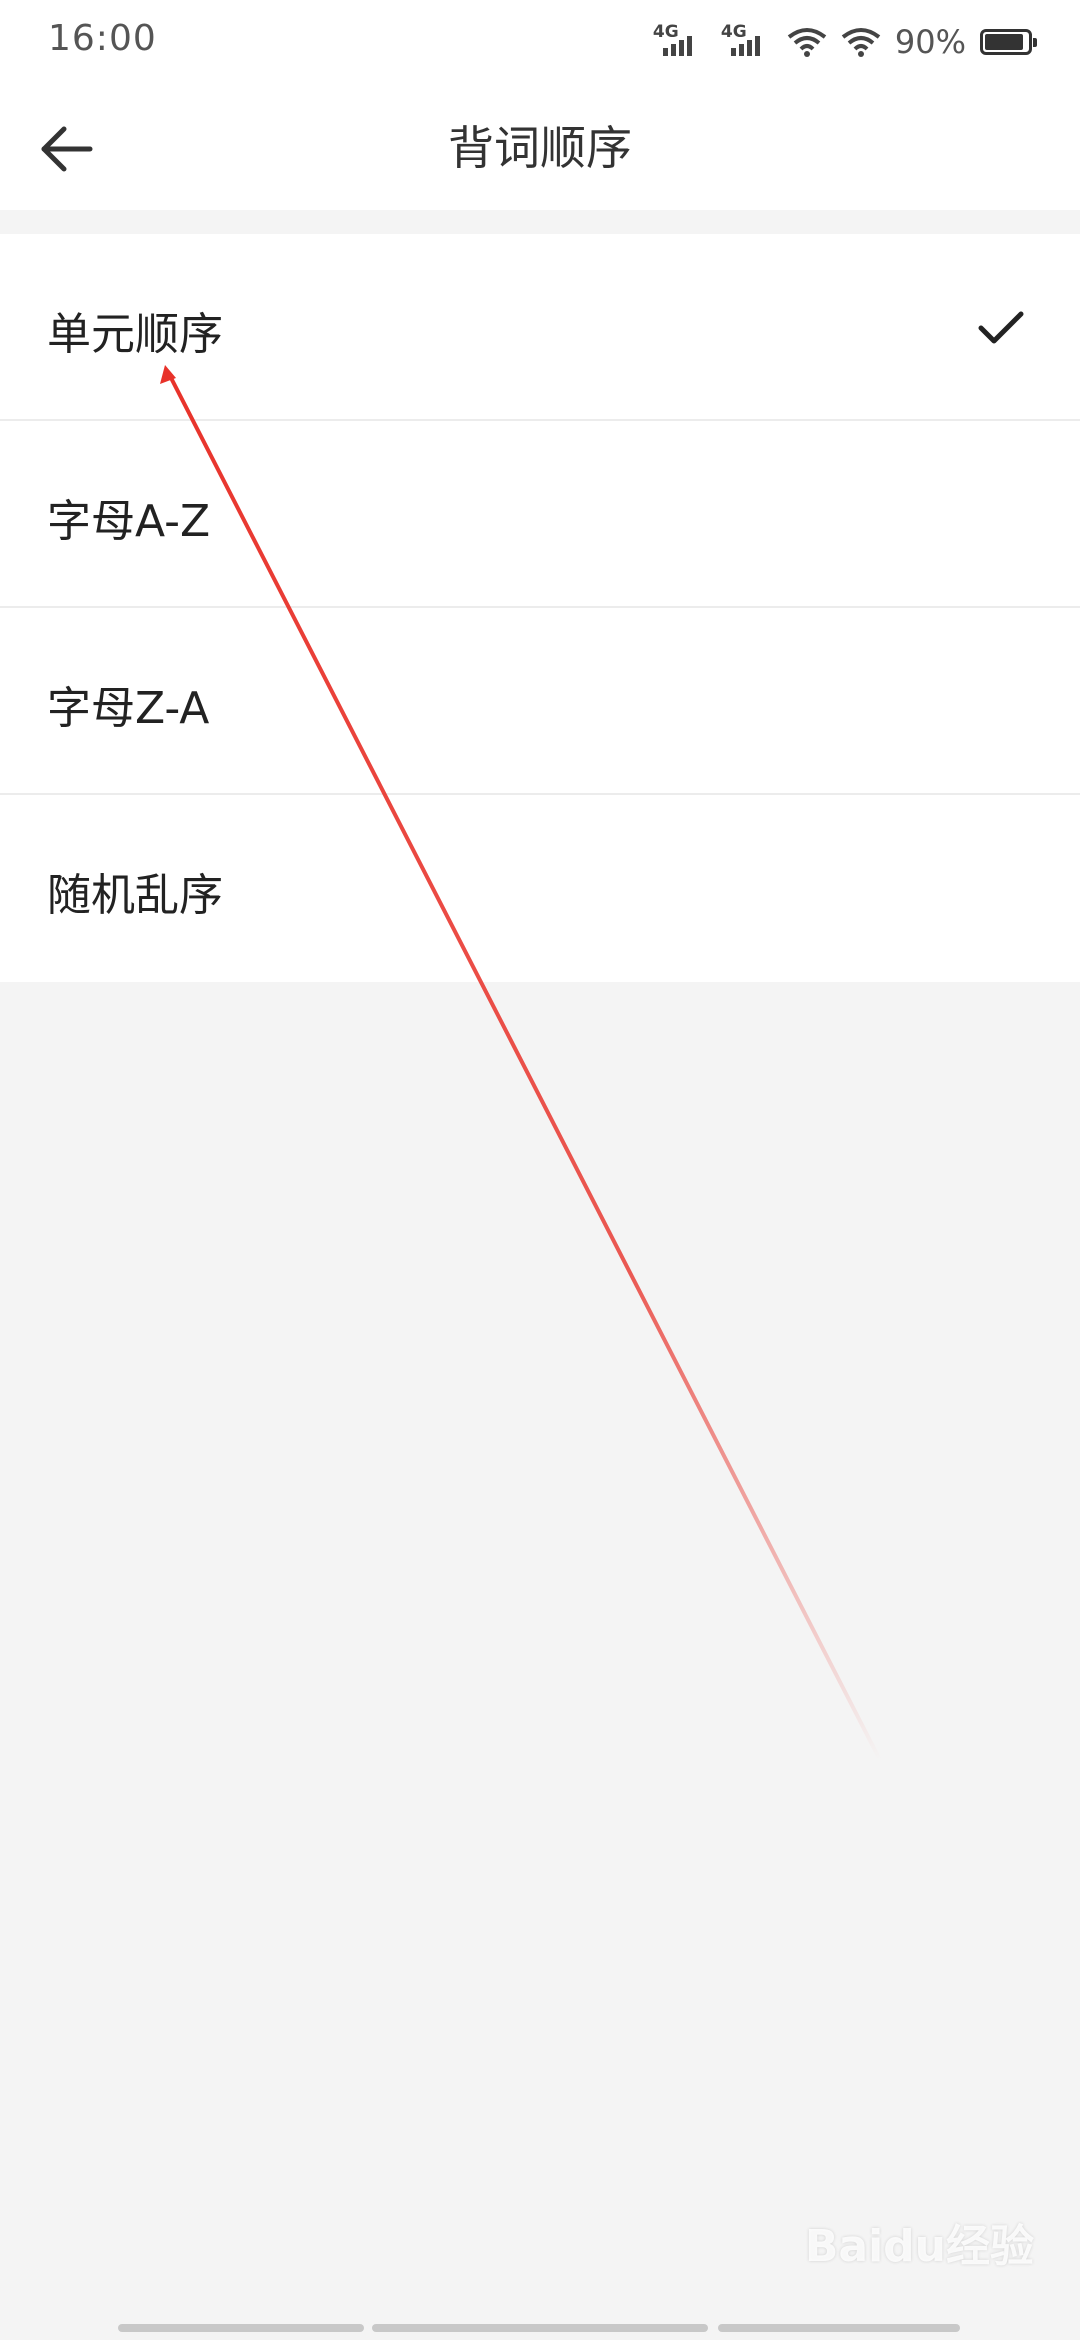 Image resolution: width=1080 pixels, height=2340 pixels. I want to click on option-label: 字母Z-A, so click(128, 708).